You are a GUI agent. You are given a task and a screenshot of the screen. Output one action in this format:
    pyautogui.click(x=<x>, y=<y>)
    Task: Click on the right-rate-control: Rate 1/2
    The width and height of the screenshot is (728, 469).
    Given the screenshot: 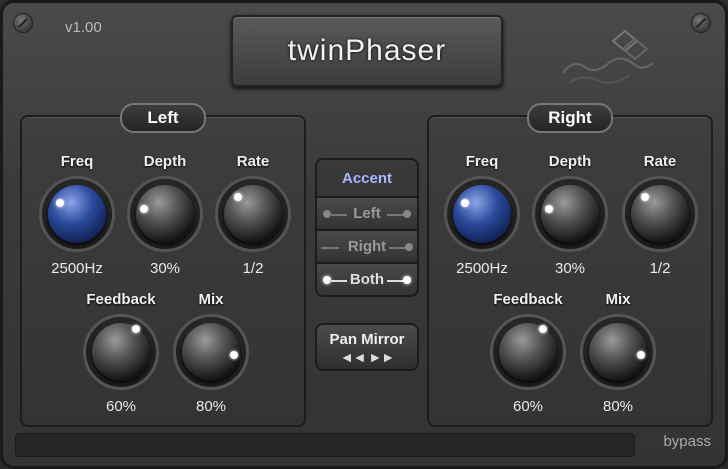 What is the action you would take?
    pyautogui.click(x=660, y=215)
    